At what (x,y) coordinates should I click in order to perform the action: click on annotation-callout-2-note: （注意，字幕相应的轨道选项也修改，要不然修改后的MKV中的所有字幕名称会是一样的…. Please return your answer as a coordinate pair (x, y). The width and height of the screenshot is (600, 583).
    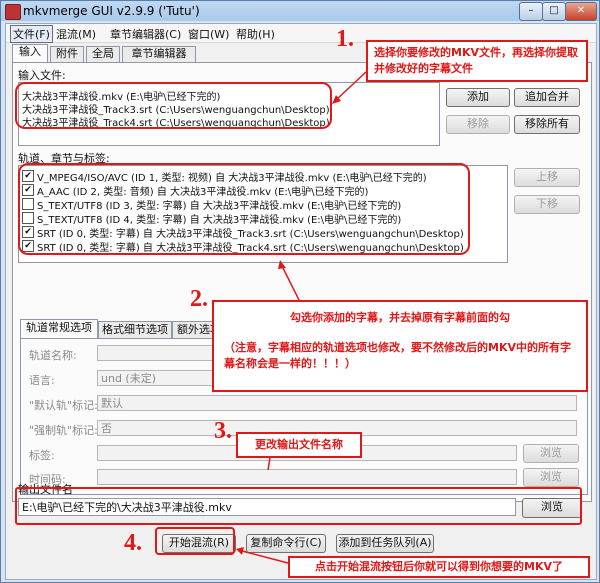
    Looking at the image, I should click on (397, 355).